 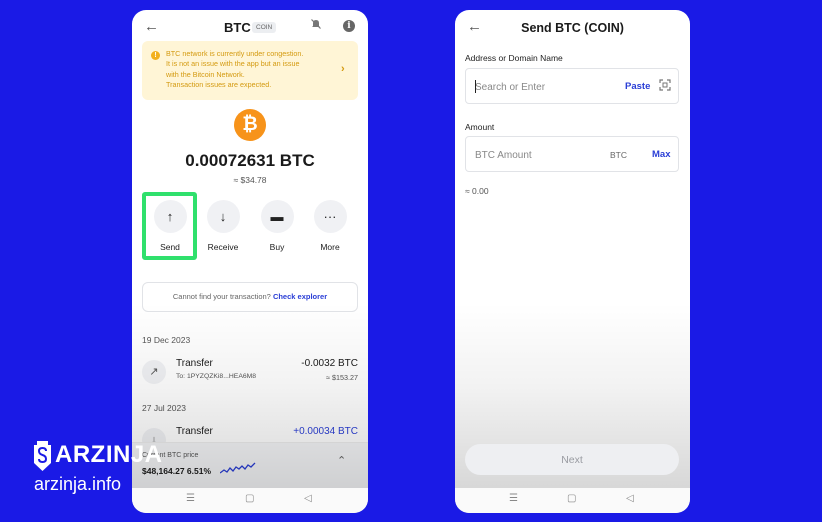 I want to click on amount-unit: BTC, so click(x=618, y=155).